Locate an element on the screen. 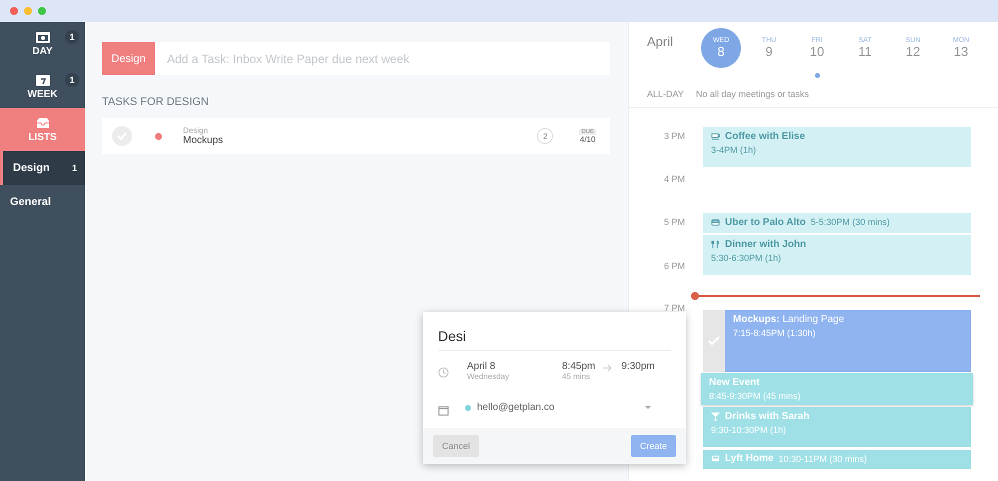 Image resolution: width=998 pixels, height=481 pixels. start-time: 8:45pm is located at coordinates (579, 366).